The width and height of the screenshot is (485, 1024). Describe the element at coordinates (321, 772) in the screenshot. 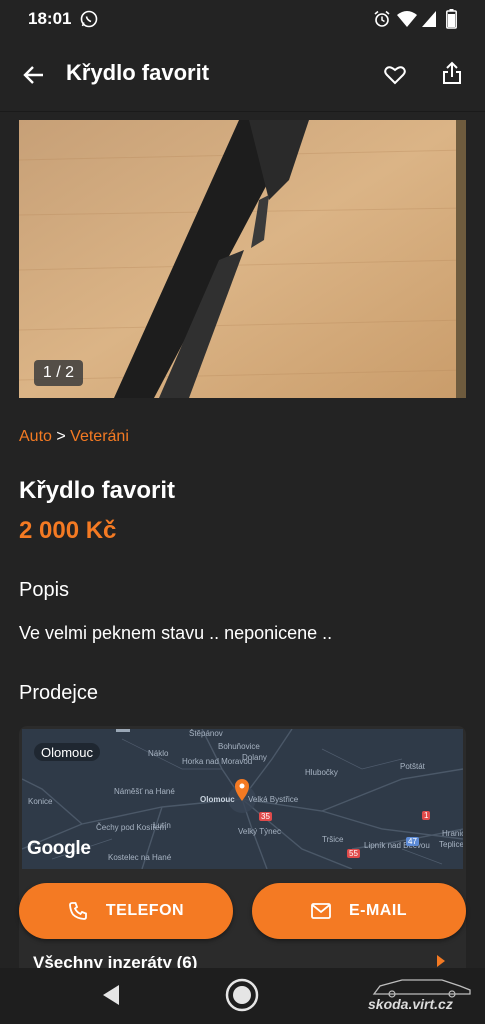

I see `map-label: Hlubočky` at that location.